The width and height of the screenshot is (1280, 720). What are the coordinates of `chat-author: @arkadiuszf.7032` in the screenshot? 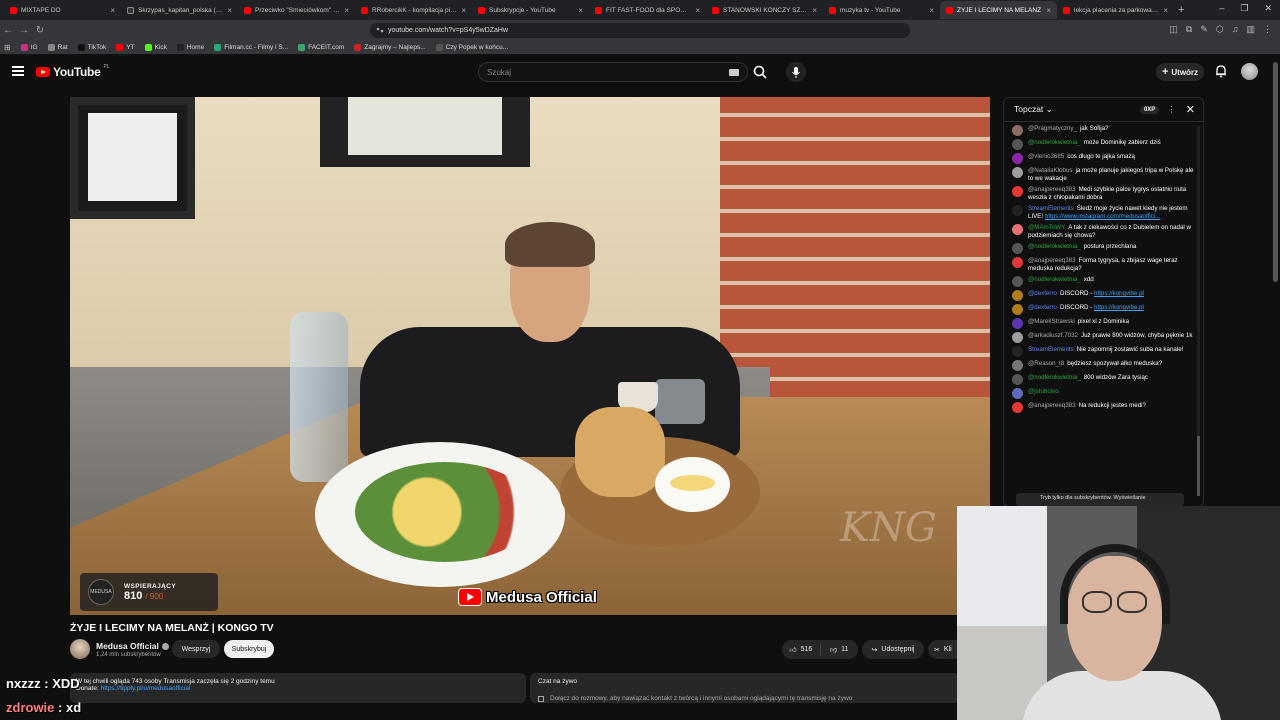 It's located at (1053, 335).